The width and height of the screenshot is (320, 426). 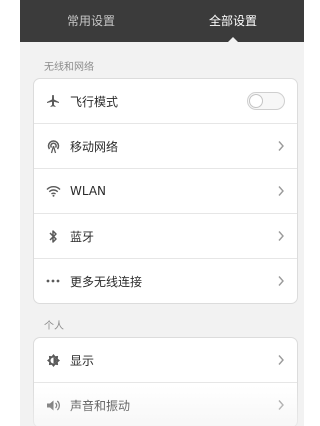 What do you see at coordinates (165, 360) in the screenshot?
I see `settings-item-display: 显示` at bounding box center [165, 360].